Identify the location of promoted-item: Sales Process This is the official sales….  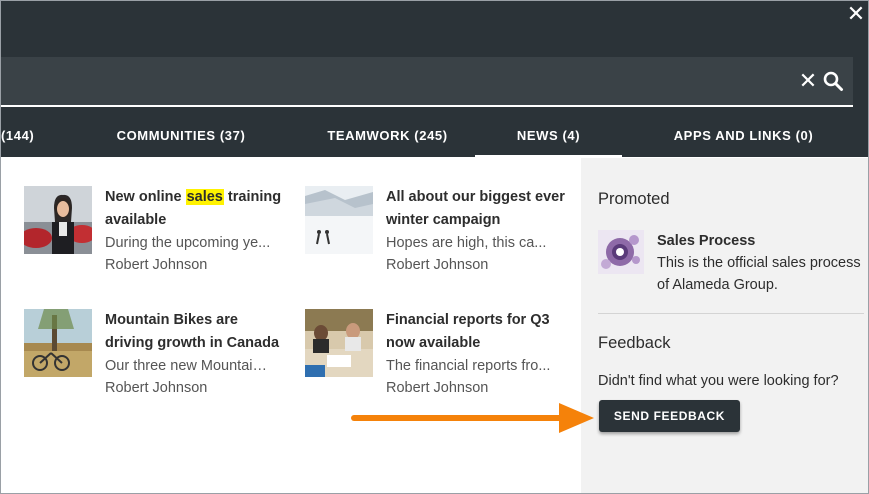
(732, 263).